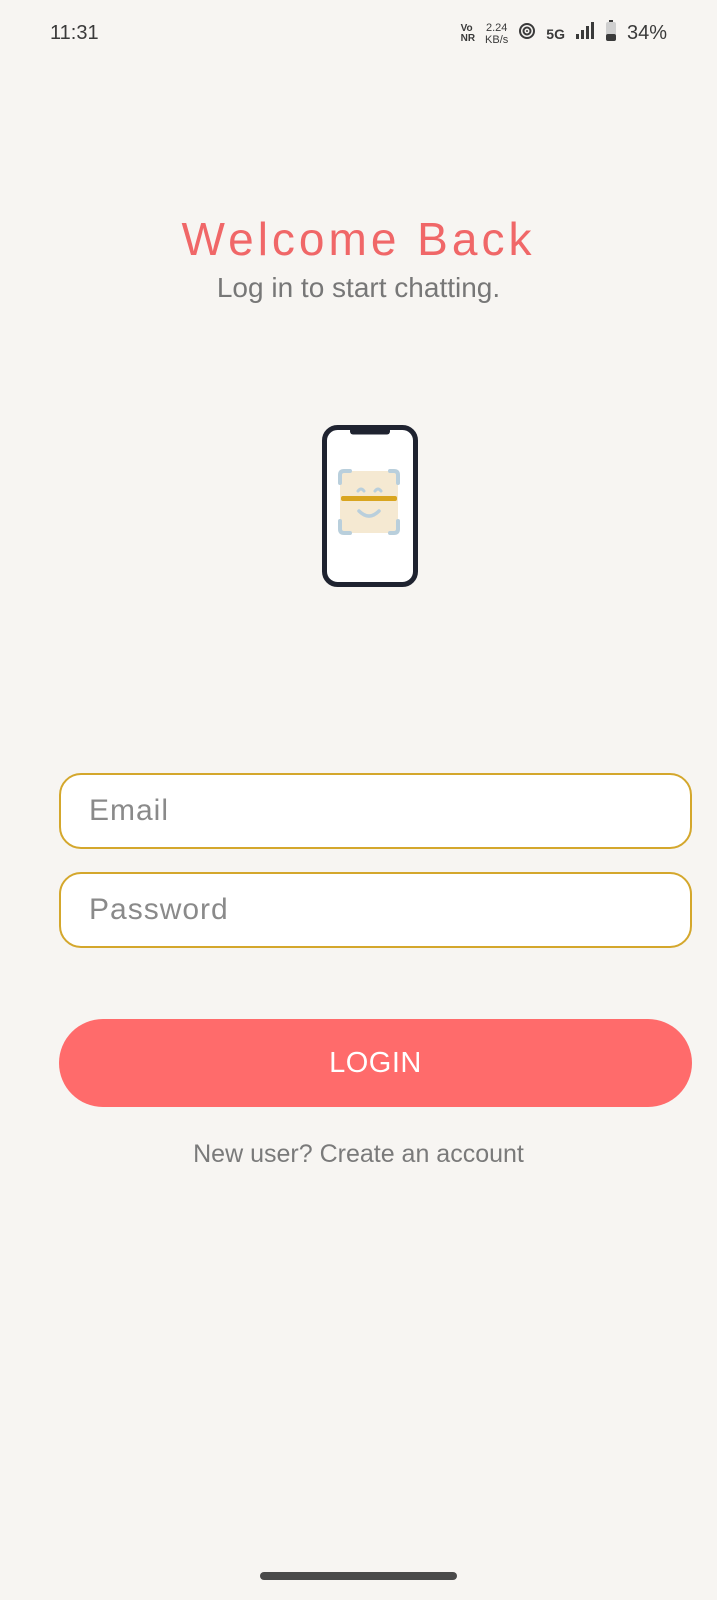  What do you see at coordinates (375, 910) in the screenshot?
I see `password-field` at bounding box center [375, 910].